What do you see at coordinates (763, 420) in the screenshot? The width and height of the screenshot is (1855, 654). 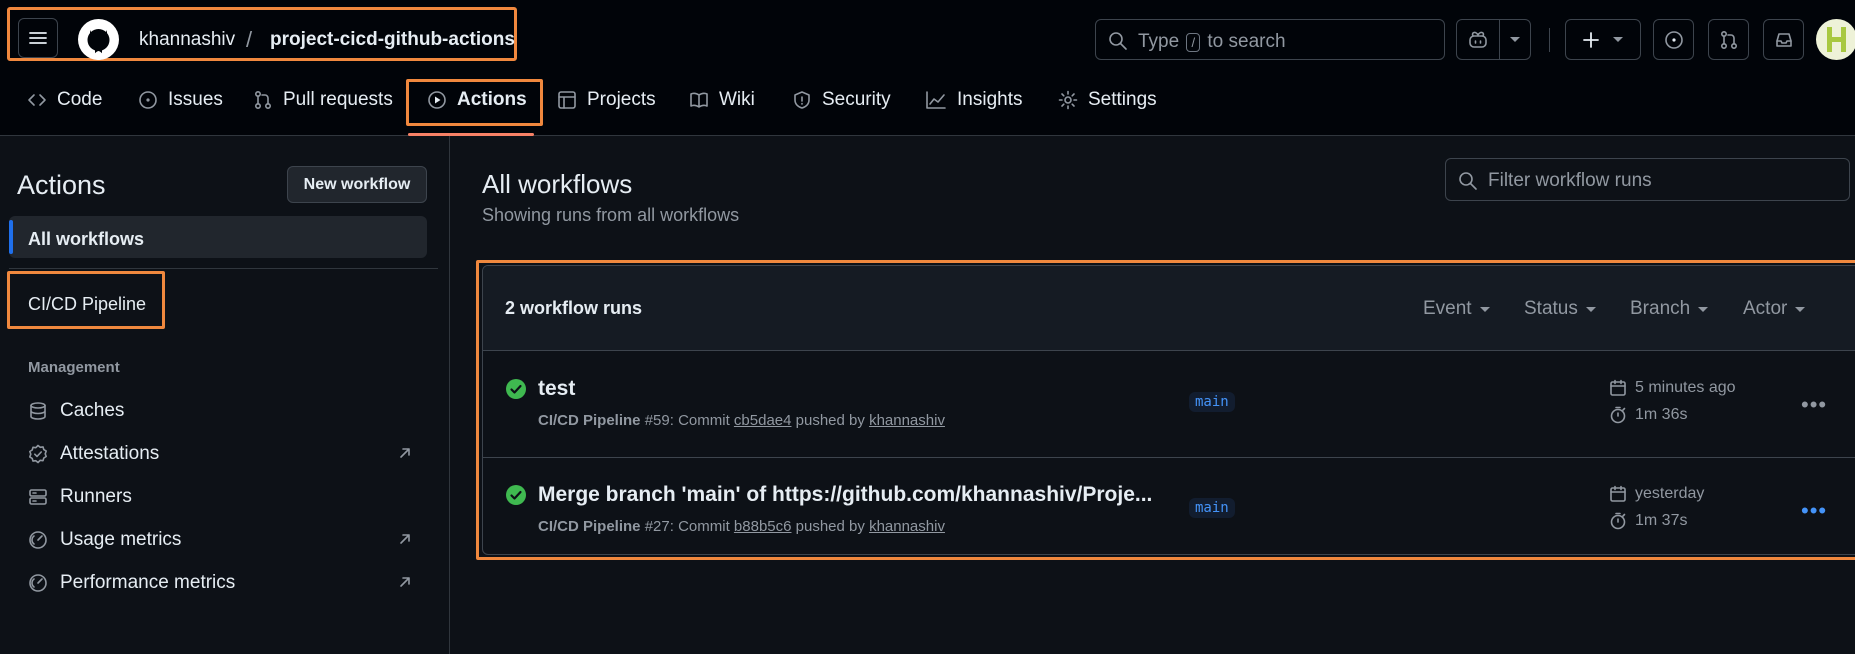 I see `commit-link: cb5dae4` at bounding box center [763, 420].